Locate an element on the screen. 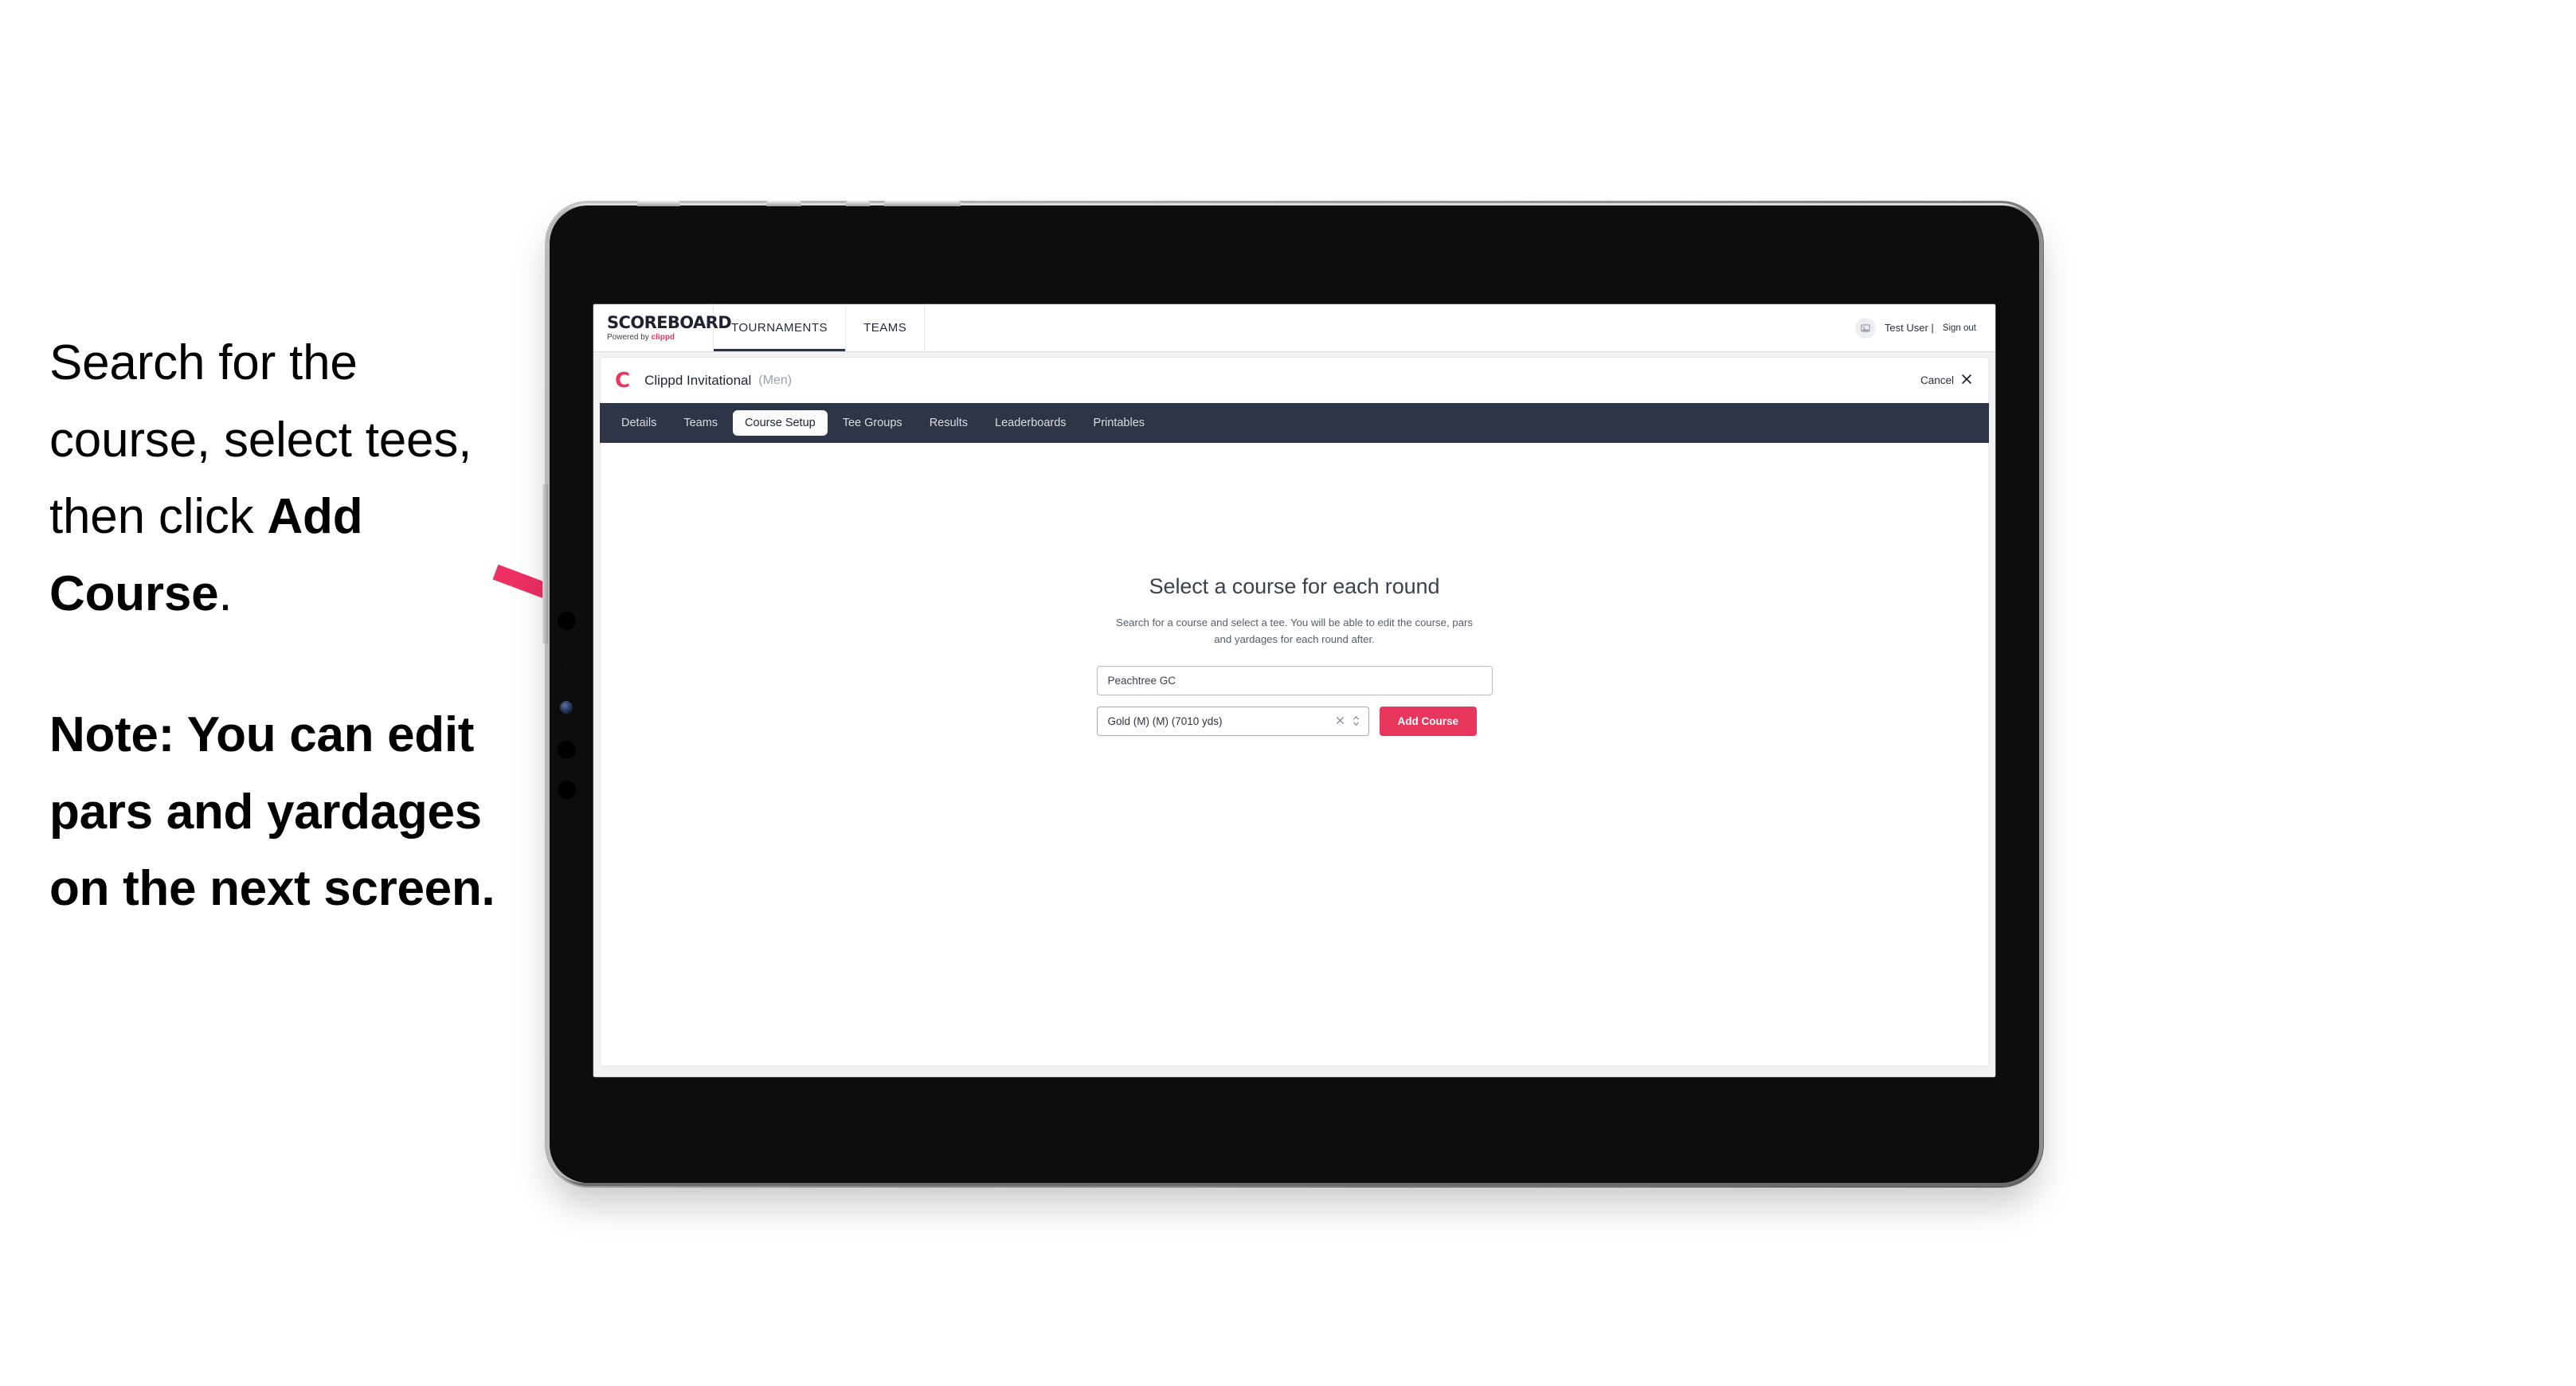 The width and height of the screenshot is (2576, 1386). nav-tab-details: Details is located at coordinates (638, 423).